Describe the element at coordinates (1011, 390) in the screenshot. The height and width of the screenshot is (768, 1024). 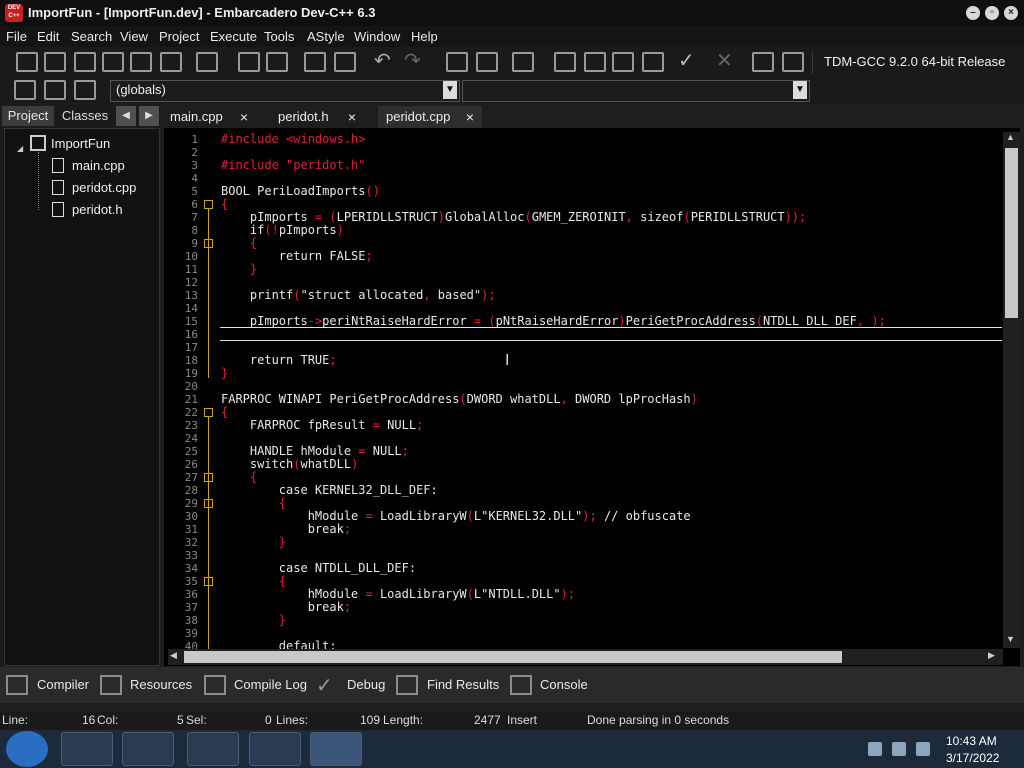
I see `vertical-scrollbar: ▲ ▼` at that location.